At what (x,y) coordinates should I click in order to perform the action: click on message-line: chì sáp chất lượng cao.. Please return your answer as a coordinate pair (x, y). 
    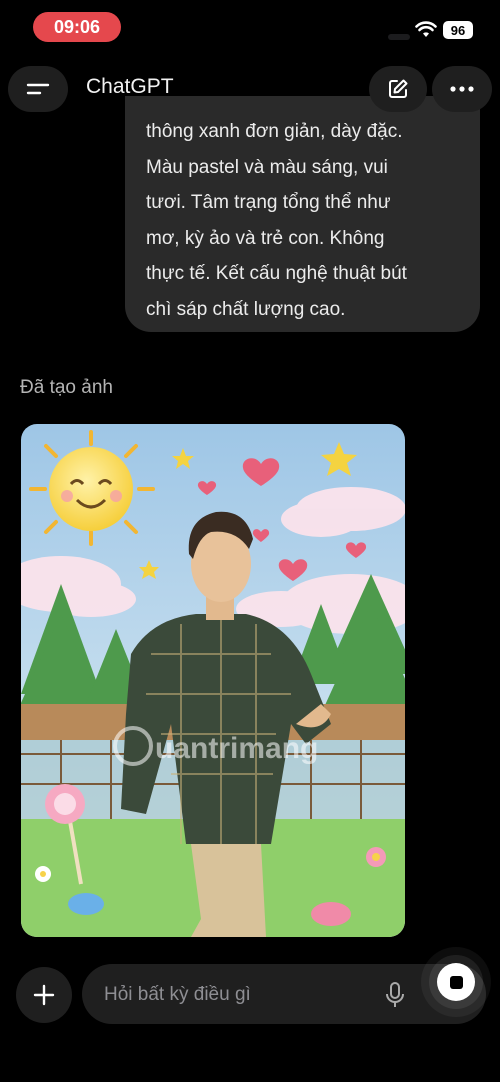
    Looking at the image, I should click on (246, 309).